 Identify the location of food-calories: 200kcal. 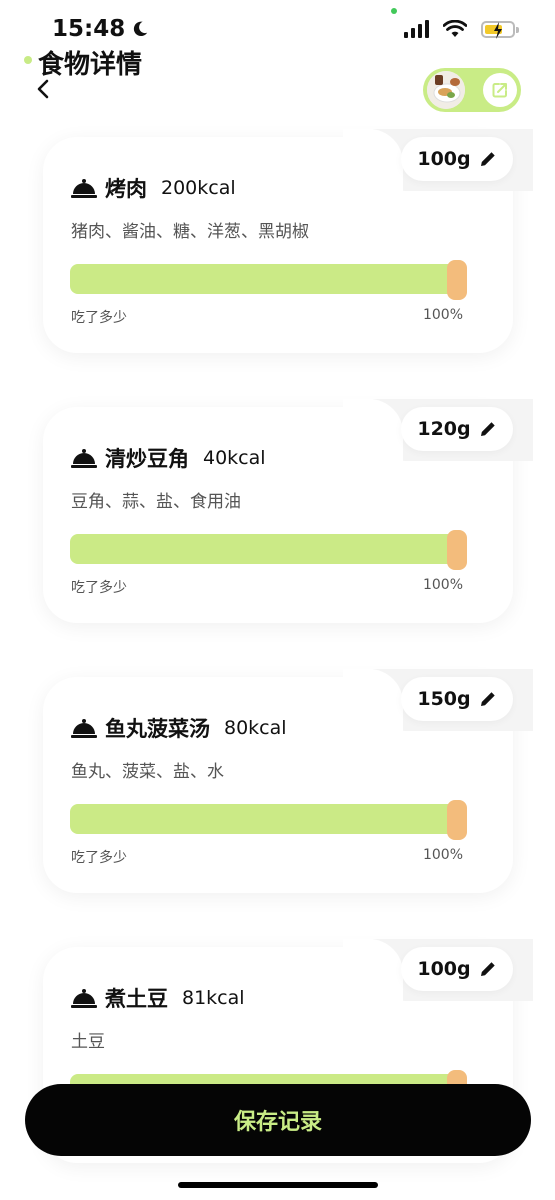
(198, 188).